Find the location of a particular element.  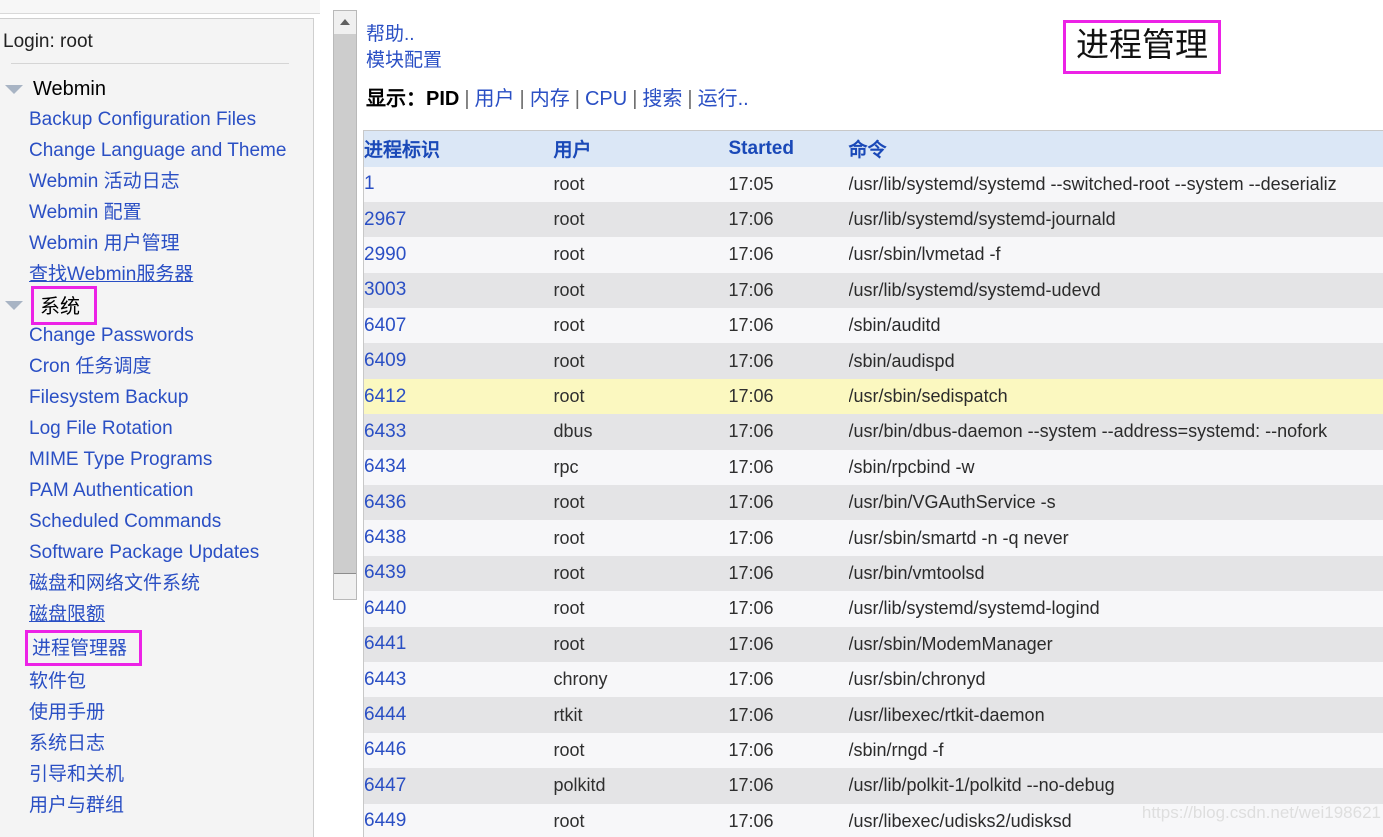

pid-link: 2967 is located at coordinates (385, 219).